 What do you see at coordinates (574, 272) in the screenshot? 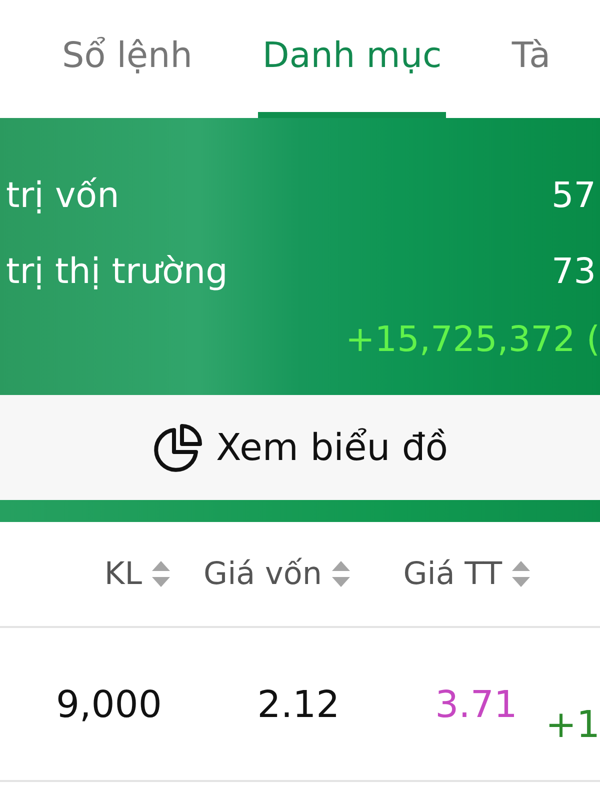
I see `summary-value: 73` at bounding box center [574, 272].